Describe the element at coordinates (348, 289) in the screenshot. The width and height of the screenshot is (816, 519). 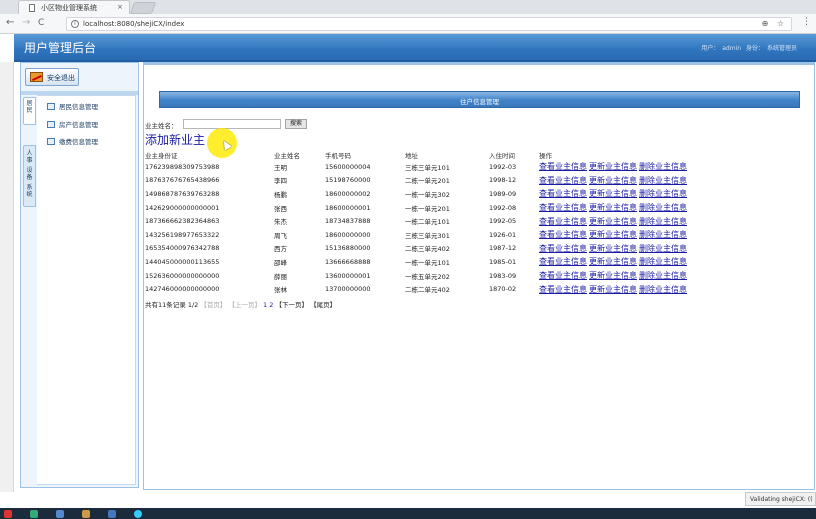
I see `phone-cell: 13700000000` at that location.